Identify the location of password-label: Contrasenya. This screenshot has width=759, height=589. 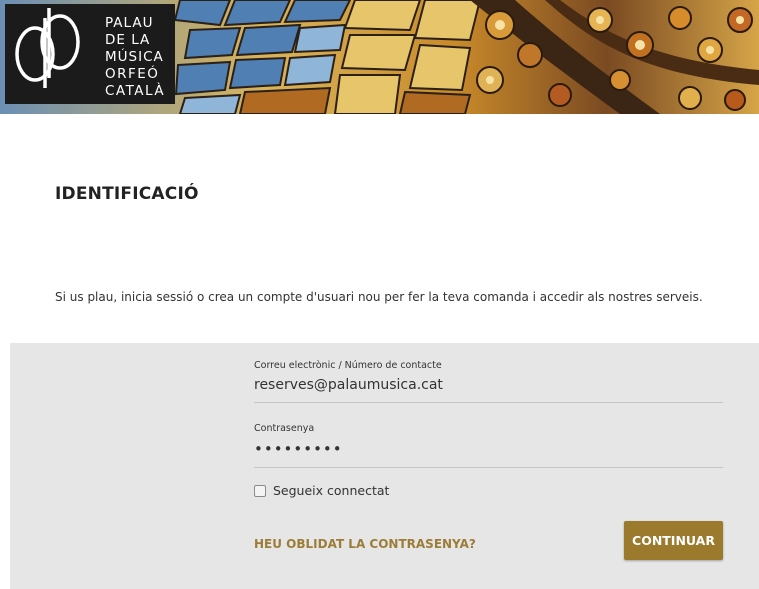
(284, 428).